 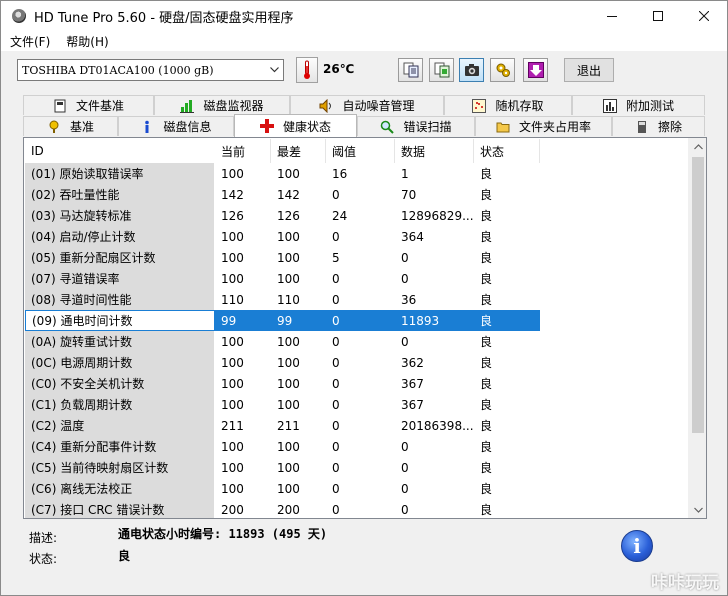 What do you see at coordinates (147, 127) in the screenshot?
I see `info-icon` at bounding box center [147, 127].